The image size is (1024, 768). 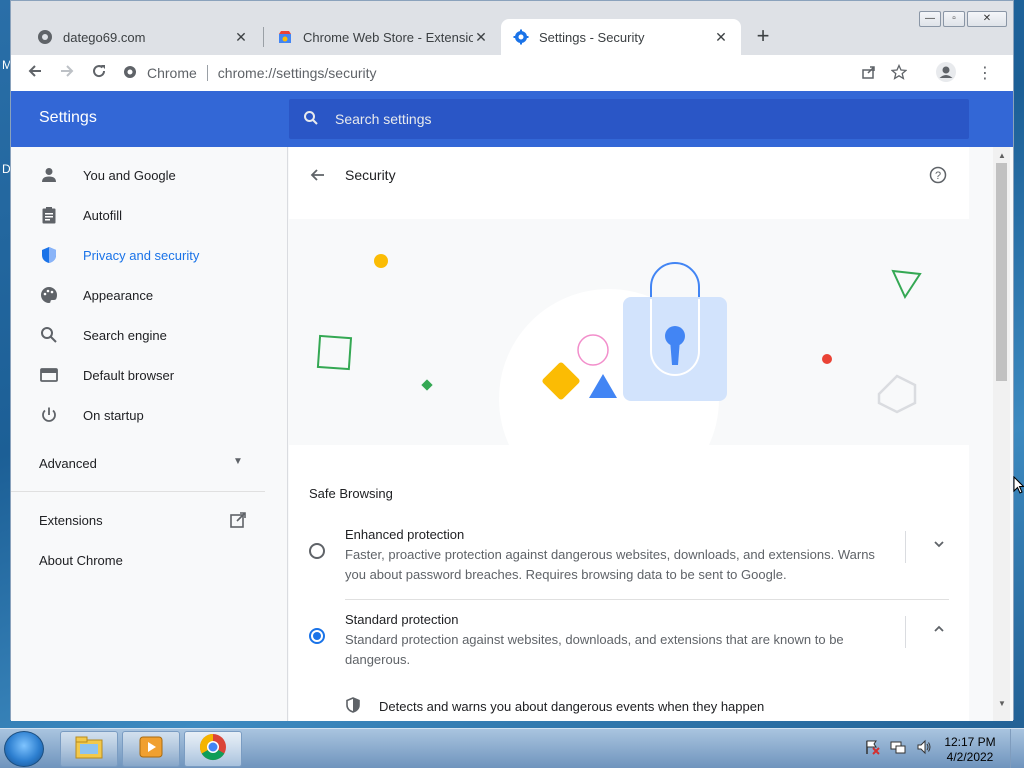 I want to click on sidebar-item-label: Autofill, so click(x=103, y=215).